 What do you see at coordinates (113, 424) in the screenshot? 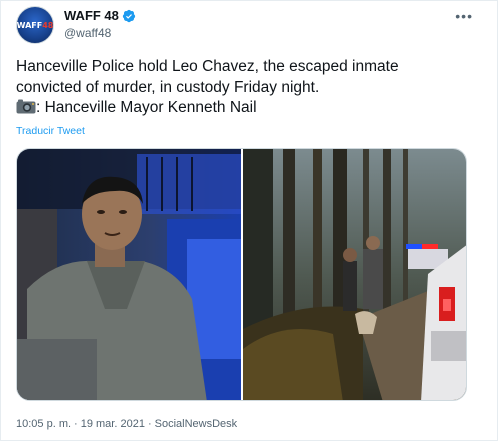
I see `tweet-date: 19 mar. 2021` at bounding box center [113, 424].